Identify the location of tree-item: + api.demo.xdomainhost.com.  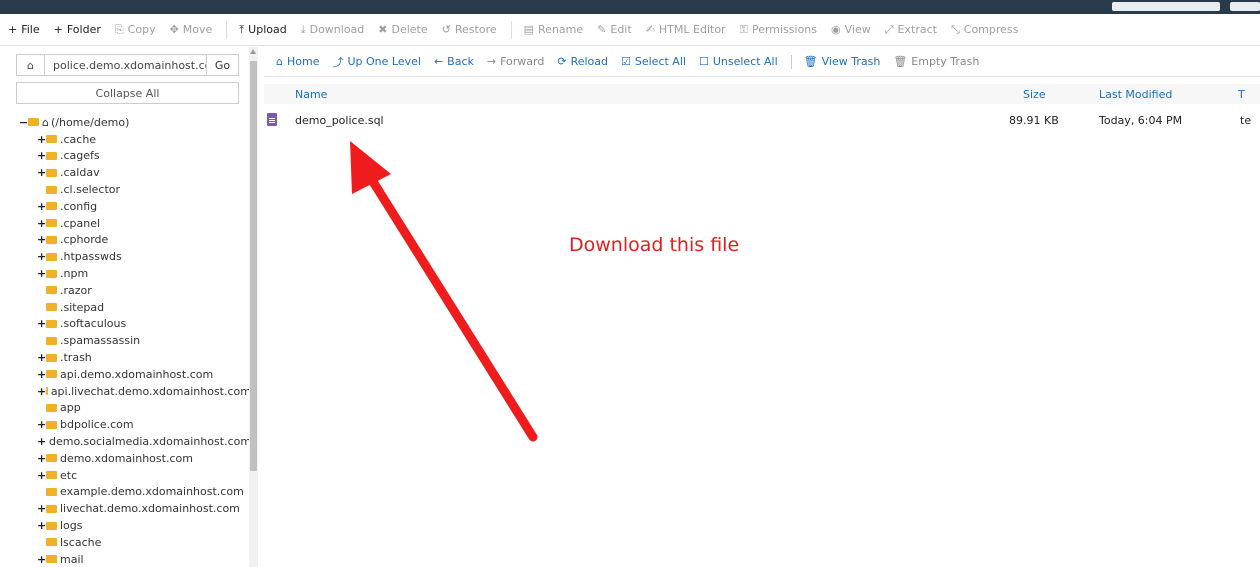
(135, 374).